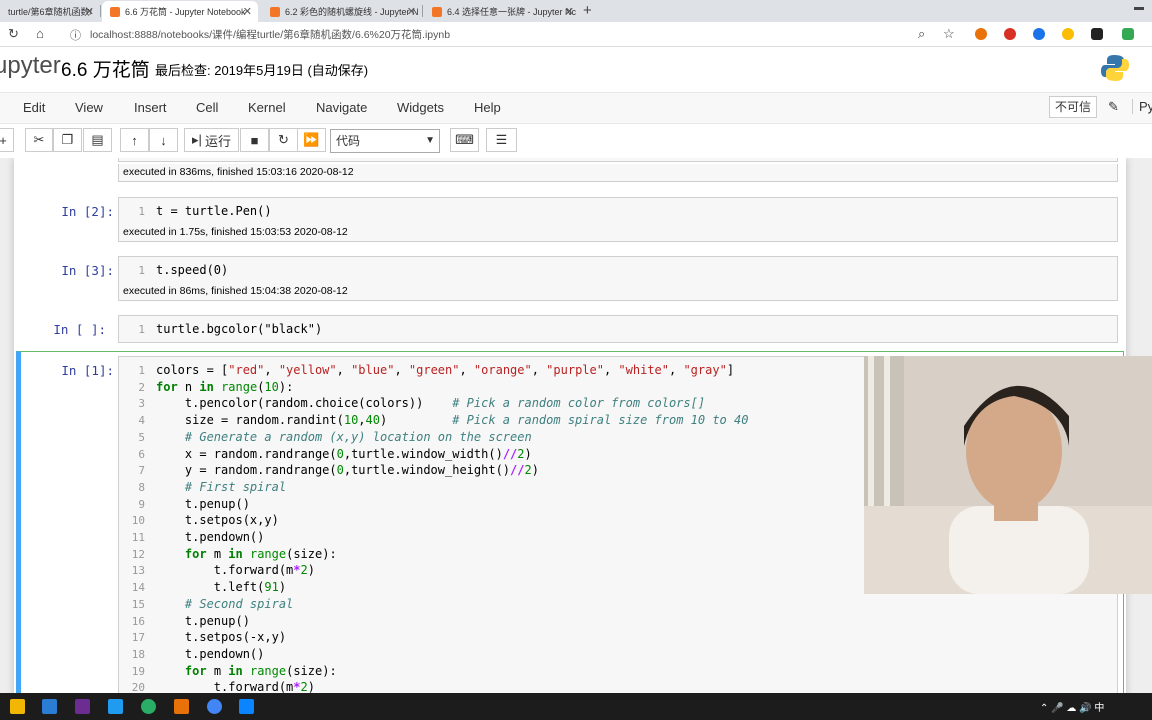  Describe the element at coordinates (275, 11) in the screenshot. I see `jupyter-favicon-icon` at that location.